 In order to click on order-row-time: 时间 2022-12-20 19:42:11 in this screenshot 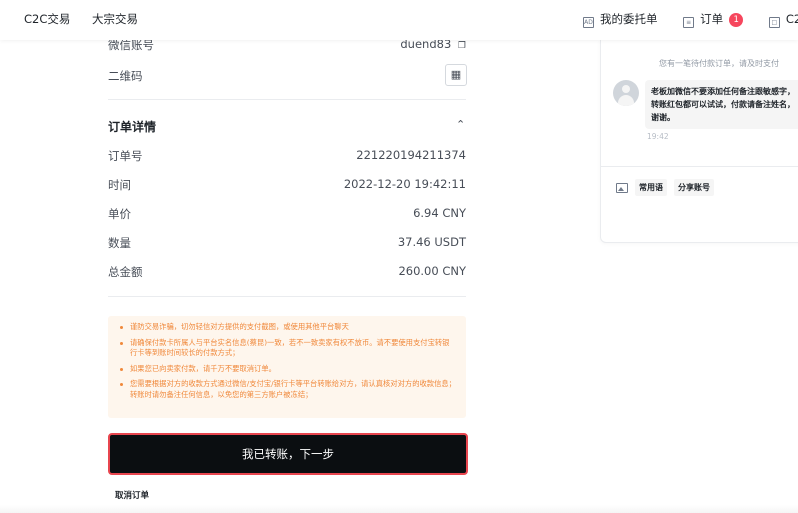, I will do `click(287, 185)`.